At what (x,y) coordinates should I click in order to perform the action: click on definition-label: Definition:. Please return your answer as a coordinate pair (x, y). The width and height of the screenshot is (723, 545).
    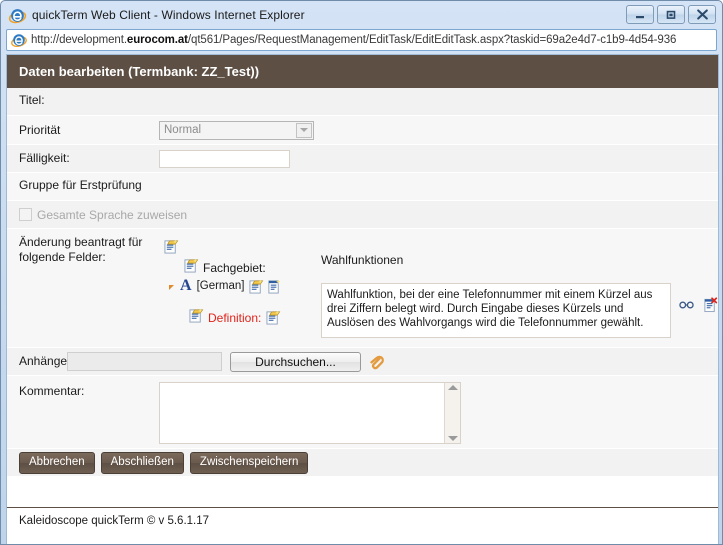
    Looking at the image, I should click on (235, 317).